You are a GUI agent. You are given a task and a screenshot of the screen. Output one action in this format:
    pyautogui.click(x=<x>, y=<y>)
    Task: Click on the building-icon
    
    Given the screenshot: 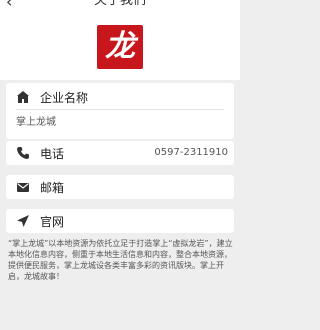 What is the action you would take?
    pyautogui.click(x=23, y=97)
    